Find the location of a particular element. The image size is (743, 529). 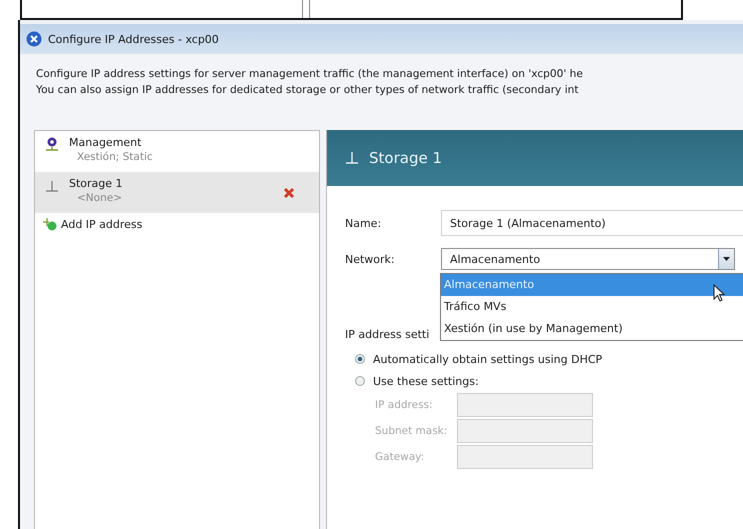

name-field: Storage 1 (Almacenamento) is located at coordinates (592, 223).